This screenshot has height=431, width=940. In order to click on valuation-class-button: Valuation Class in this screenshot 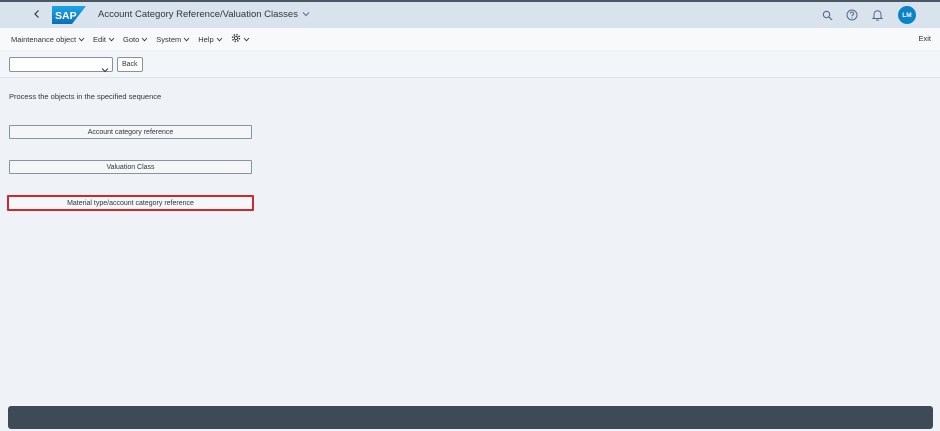, I will do `click(130, 167)`.